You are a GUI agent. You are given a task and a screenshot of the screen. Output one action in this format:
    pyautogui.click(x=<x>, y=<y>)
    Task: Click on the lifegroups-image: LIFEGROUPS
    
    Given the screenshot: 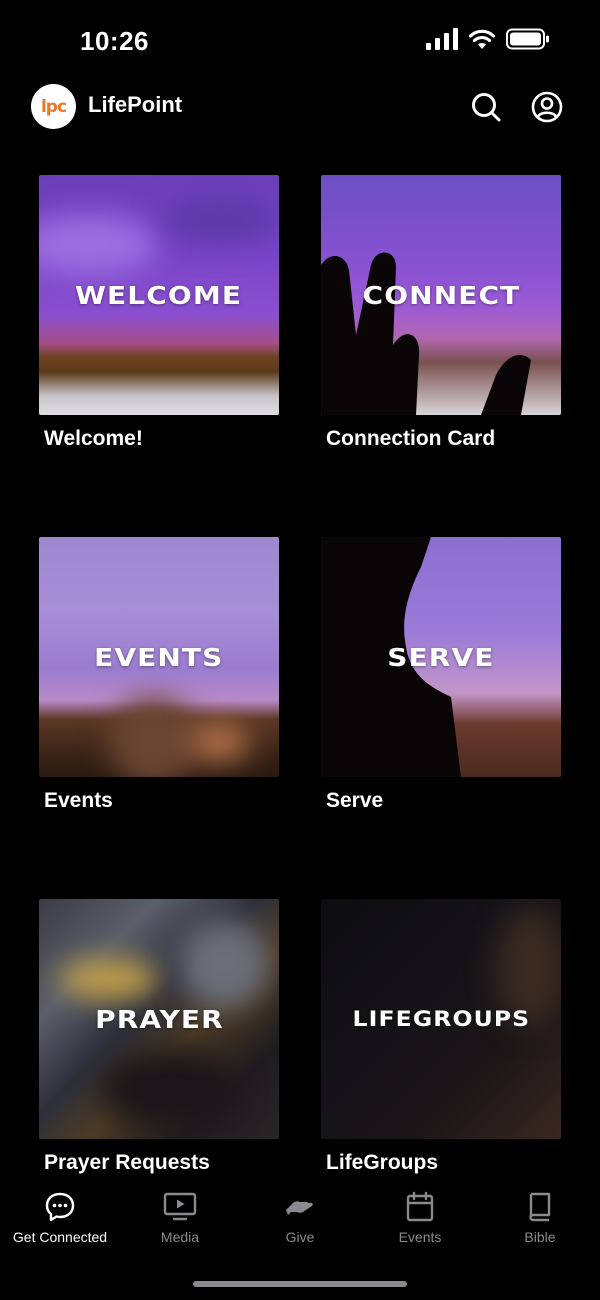 What is the action you would take?
    pyautogui.click(x=441, y=1019)
    